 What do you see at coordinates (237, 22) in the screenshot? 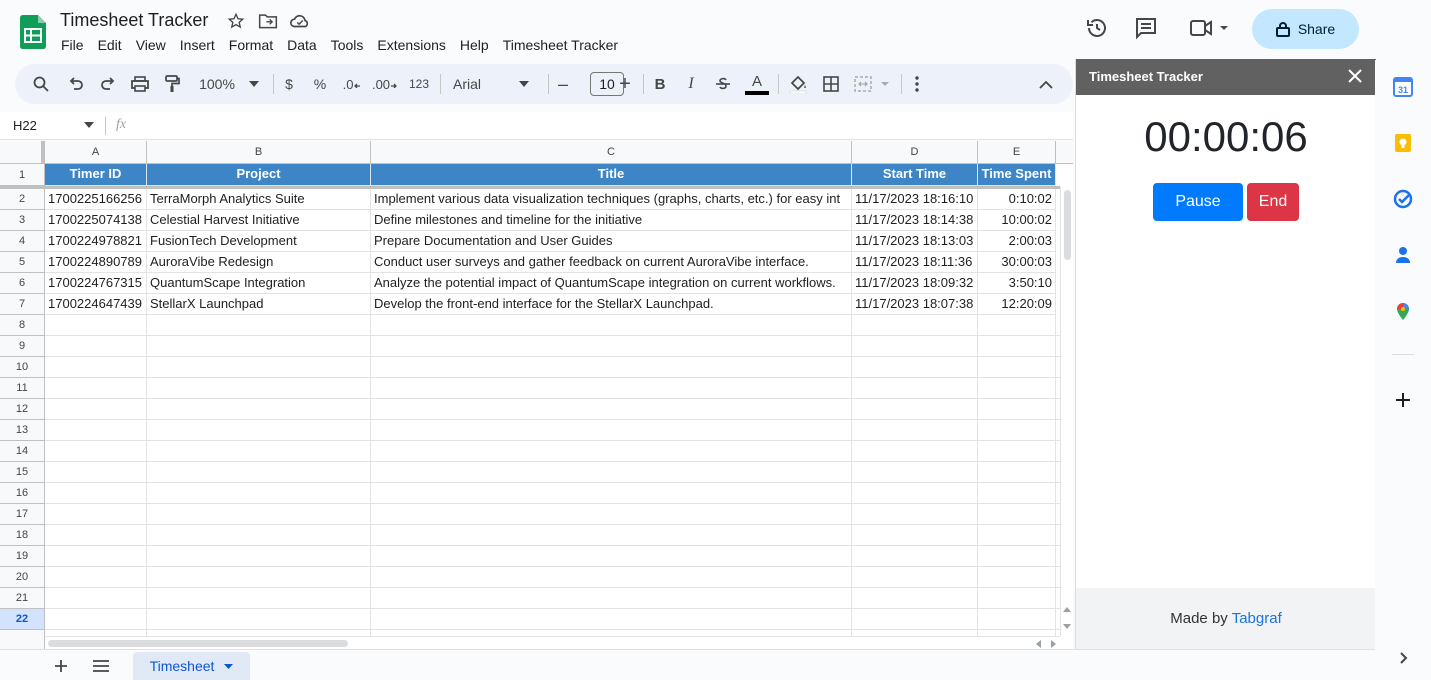
I see `star-icon` at bounding box center [237, 22].